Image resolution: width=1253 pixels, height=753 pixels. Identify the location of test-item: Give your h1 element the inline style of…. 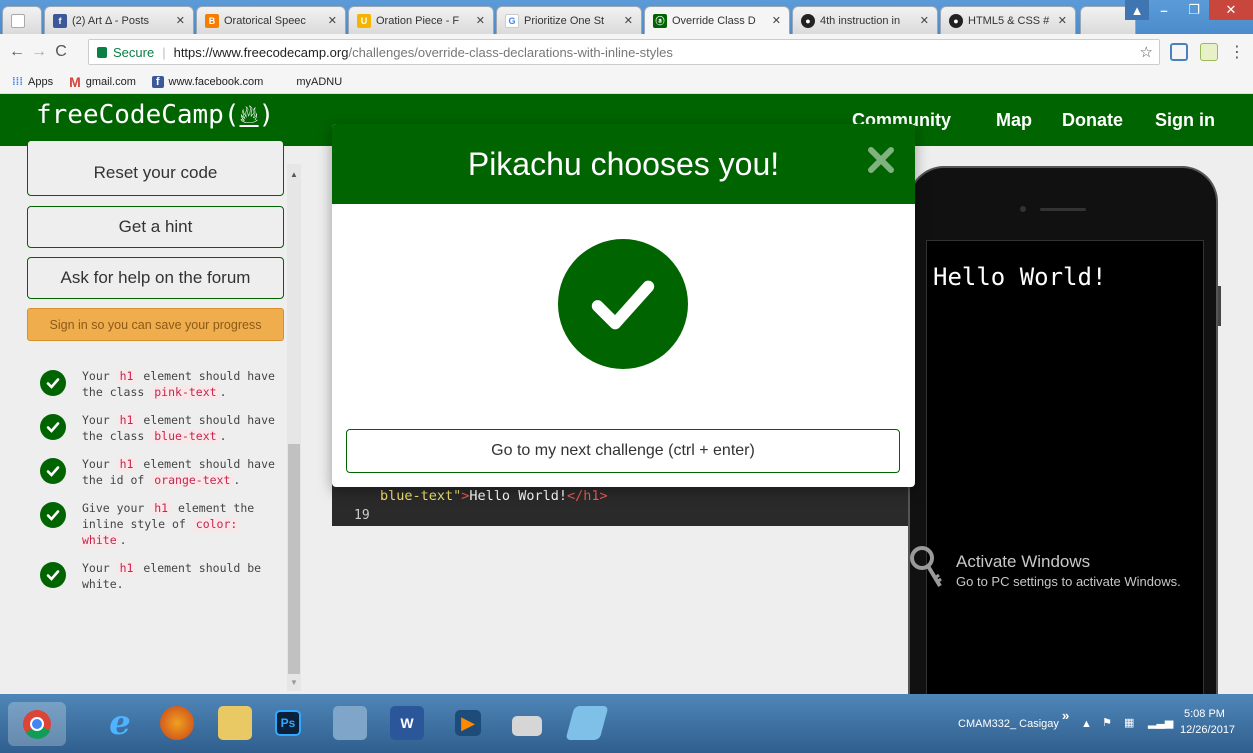
(160, 524).